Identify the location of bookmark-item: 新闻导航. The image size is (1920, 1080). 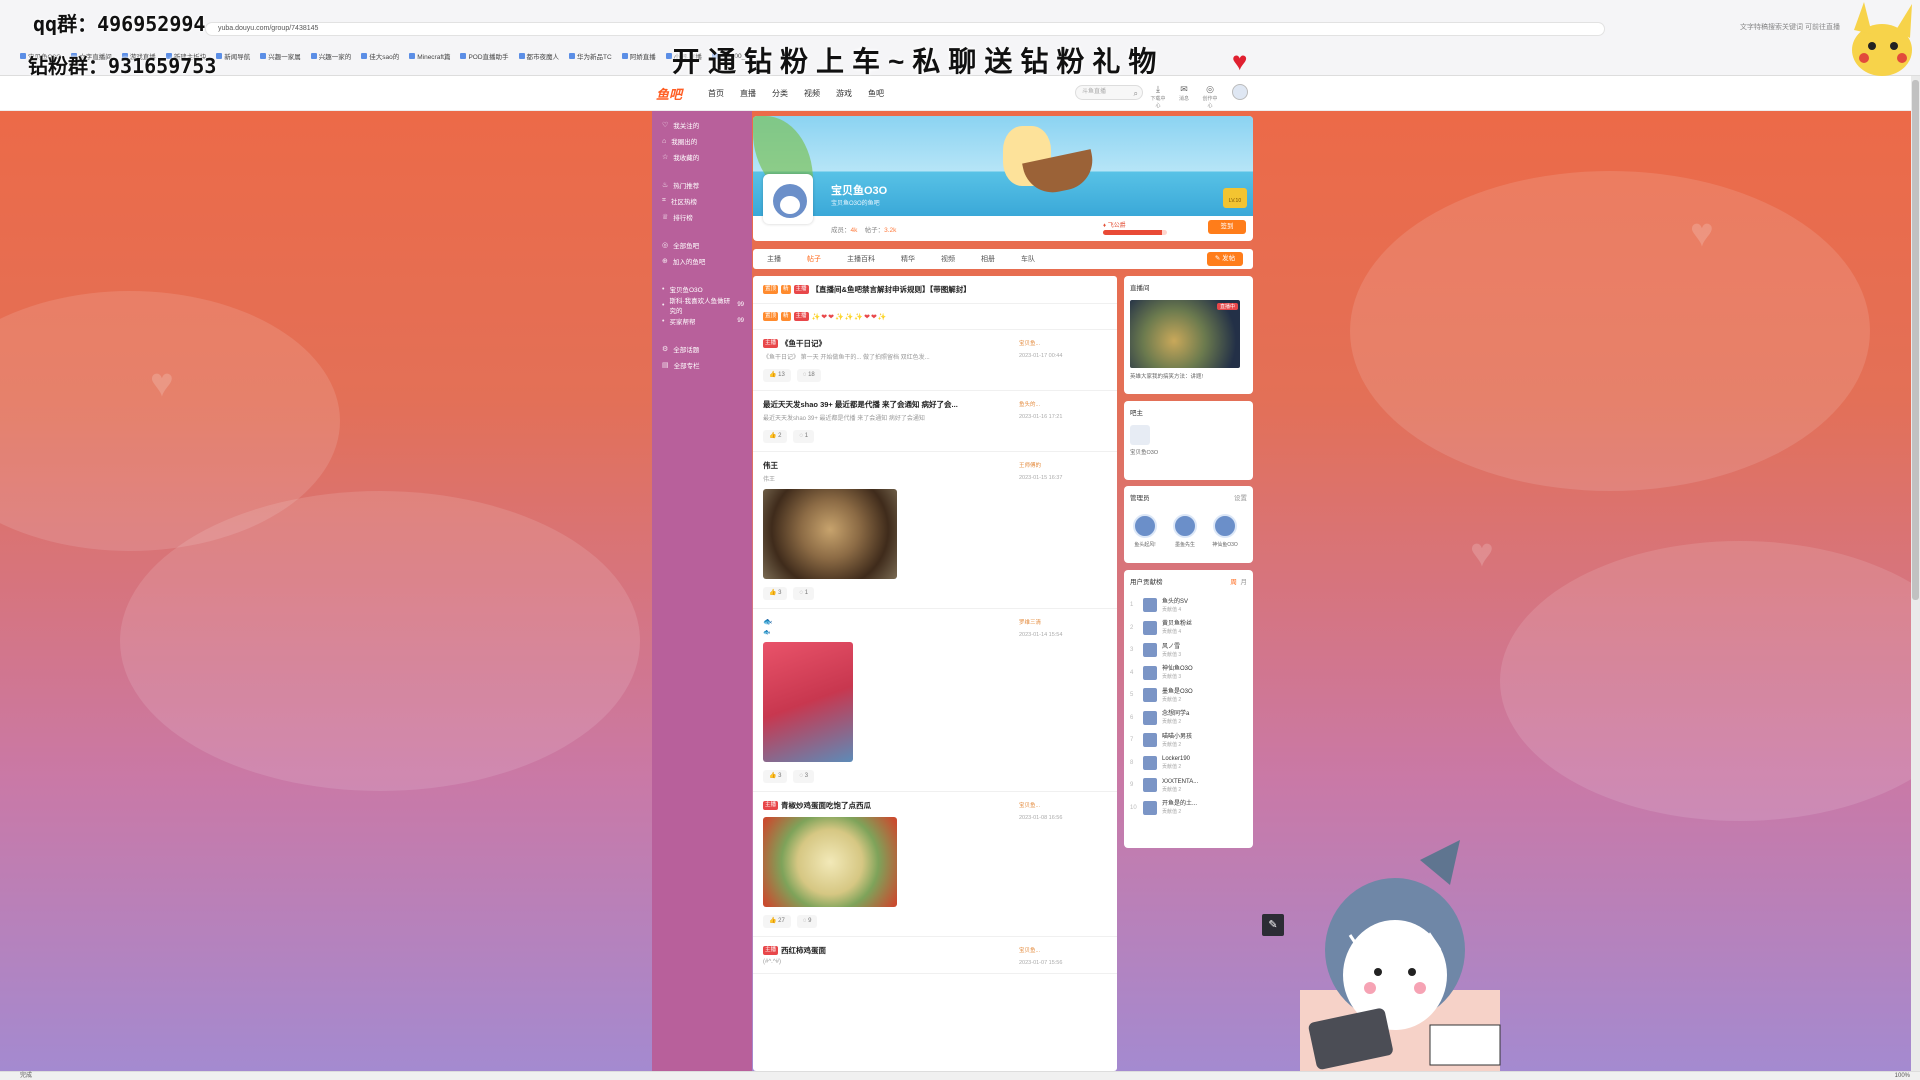
(233, 56).